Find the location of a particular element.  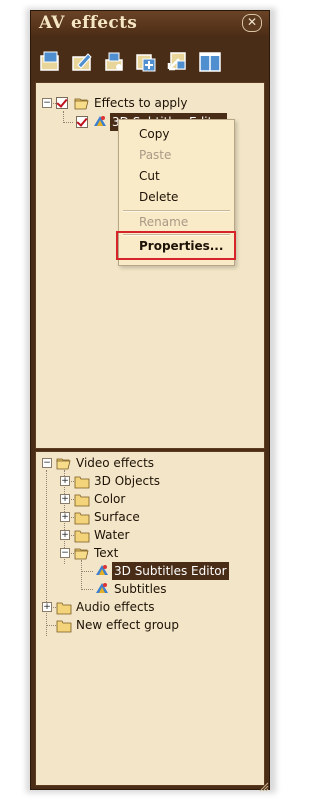

tree-label: Text is located at coordinates (106, 553).